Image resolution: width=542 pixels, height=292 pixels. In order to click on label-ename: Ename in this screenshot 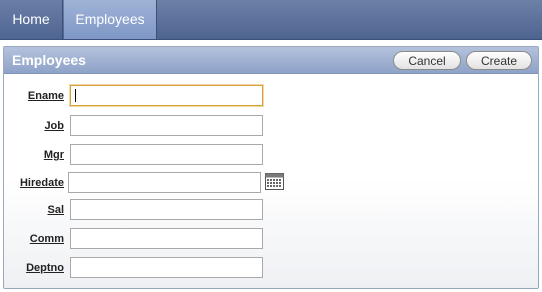, I will do `click(45, 96)`.